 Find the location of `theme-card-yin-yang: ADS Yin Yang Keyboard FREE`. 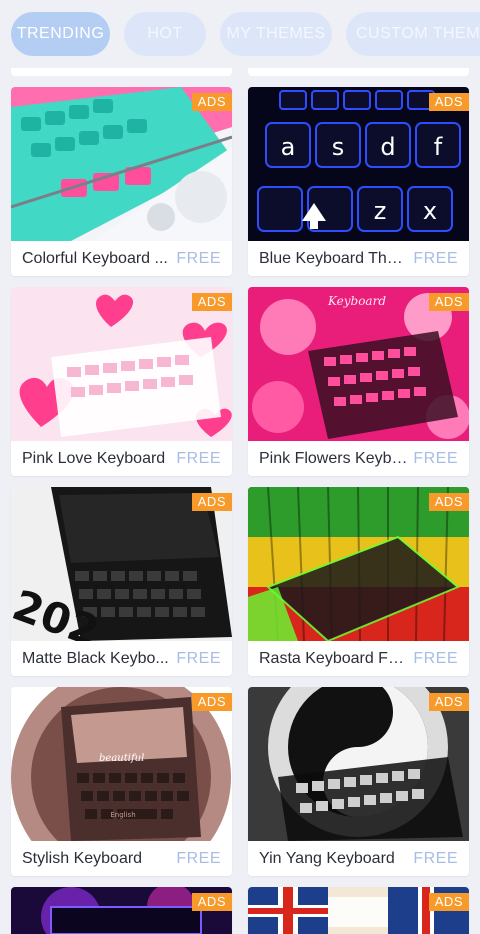

theme-card-yin-yang: ADS Yin Yang Keyboard FREE is located at coordinates (358, 781).